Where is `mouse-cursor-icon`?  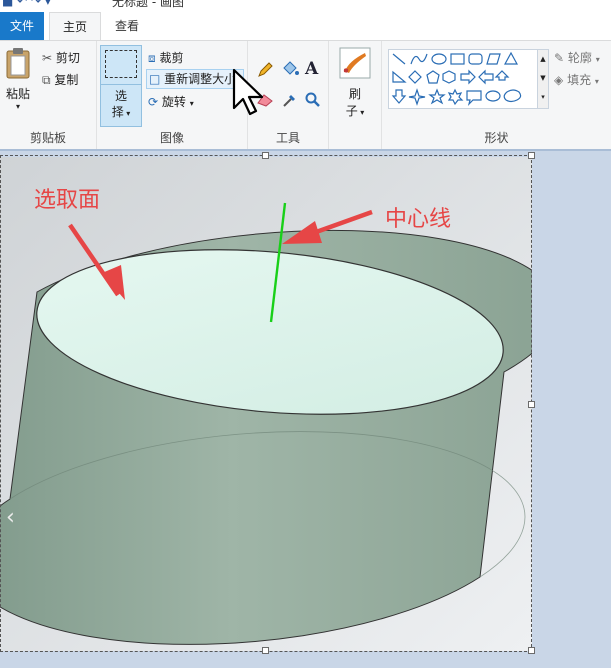
mouse-cursor-icon is located at coordinates (248, 92).